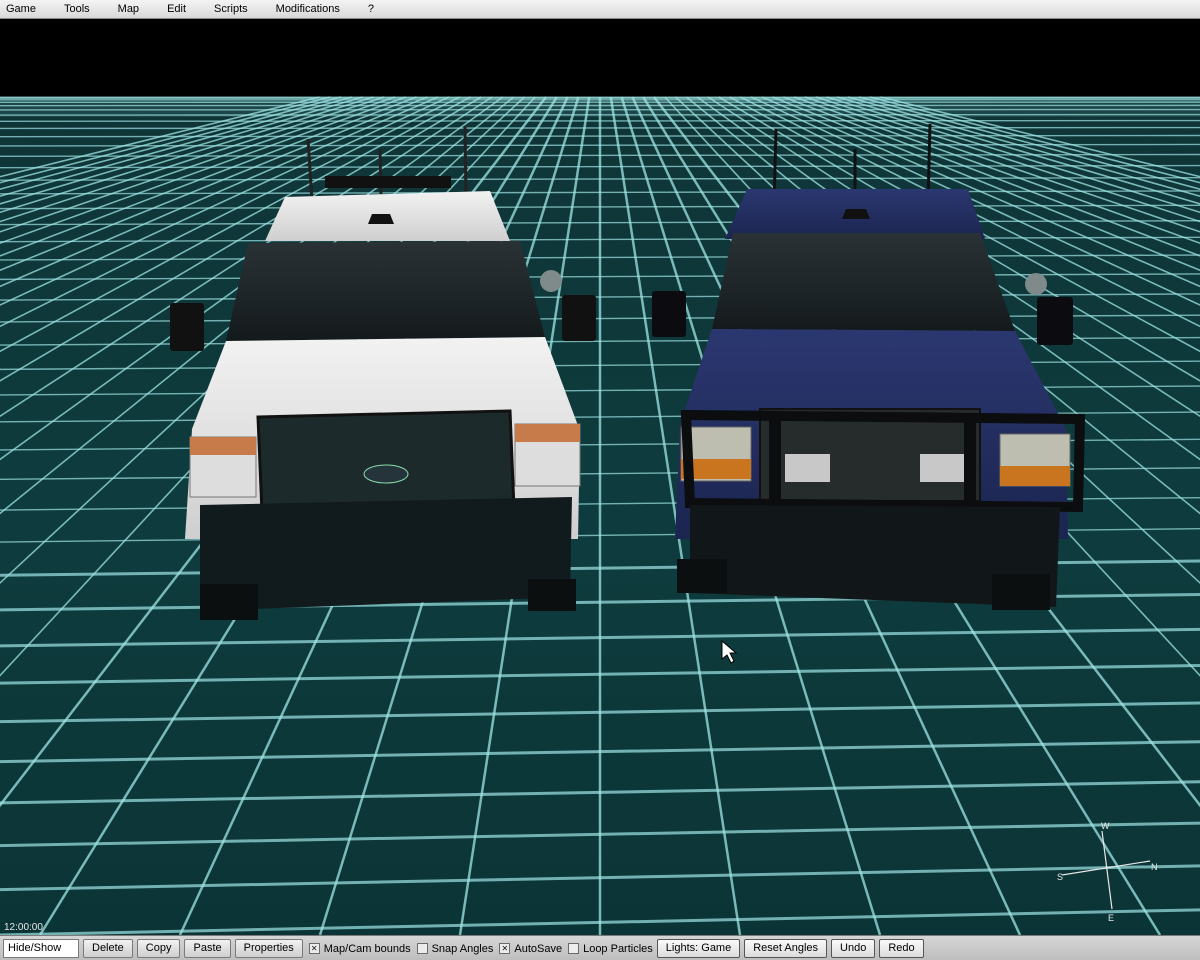  I want to click on menu-tools: Tools, so click(78, 9).